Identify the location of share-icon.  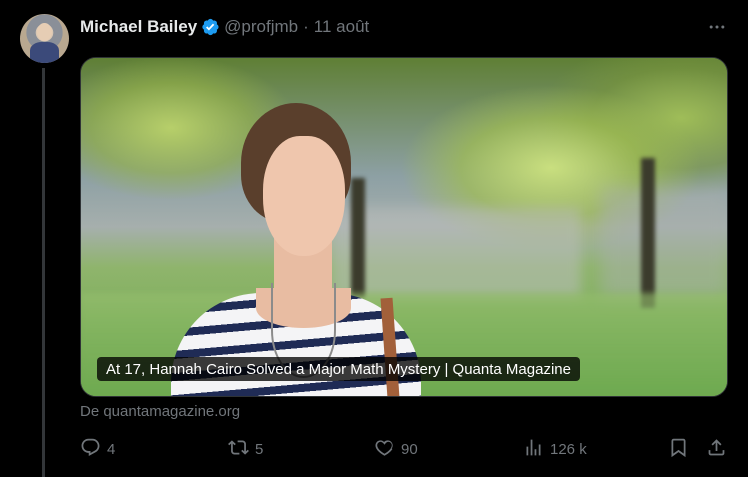
(716, 449).